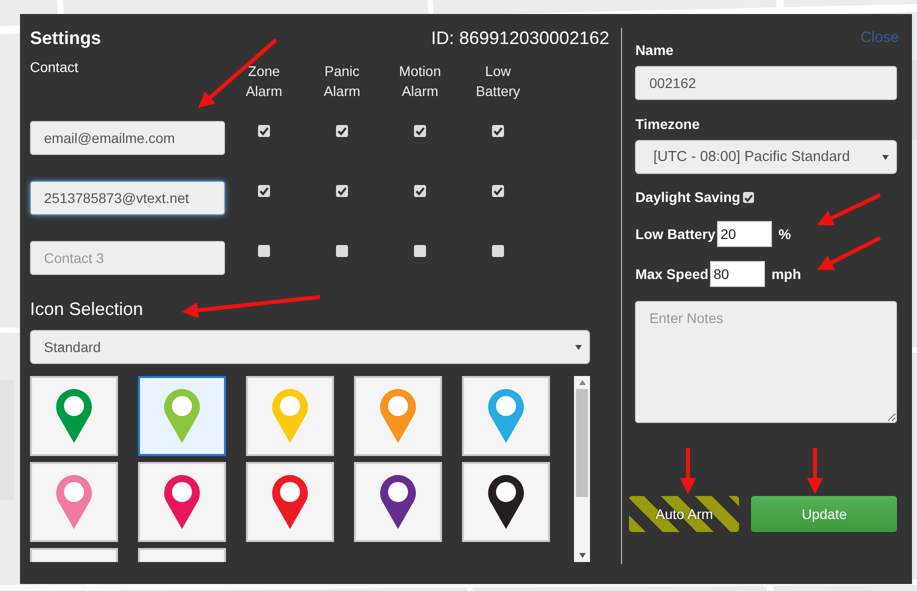  What do you see at coordinates (520, 38) in the screenshot?
I see `device-id: ID: 869912030002162` at bounding box center [520, 38].